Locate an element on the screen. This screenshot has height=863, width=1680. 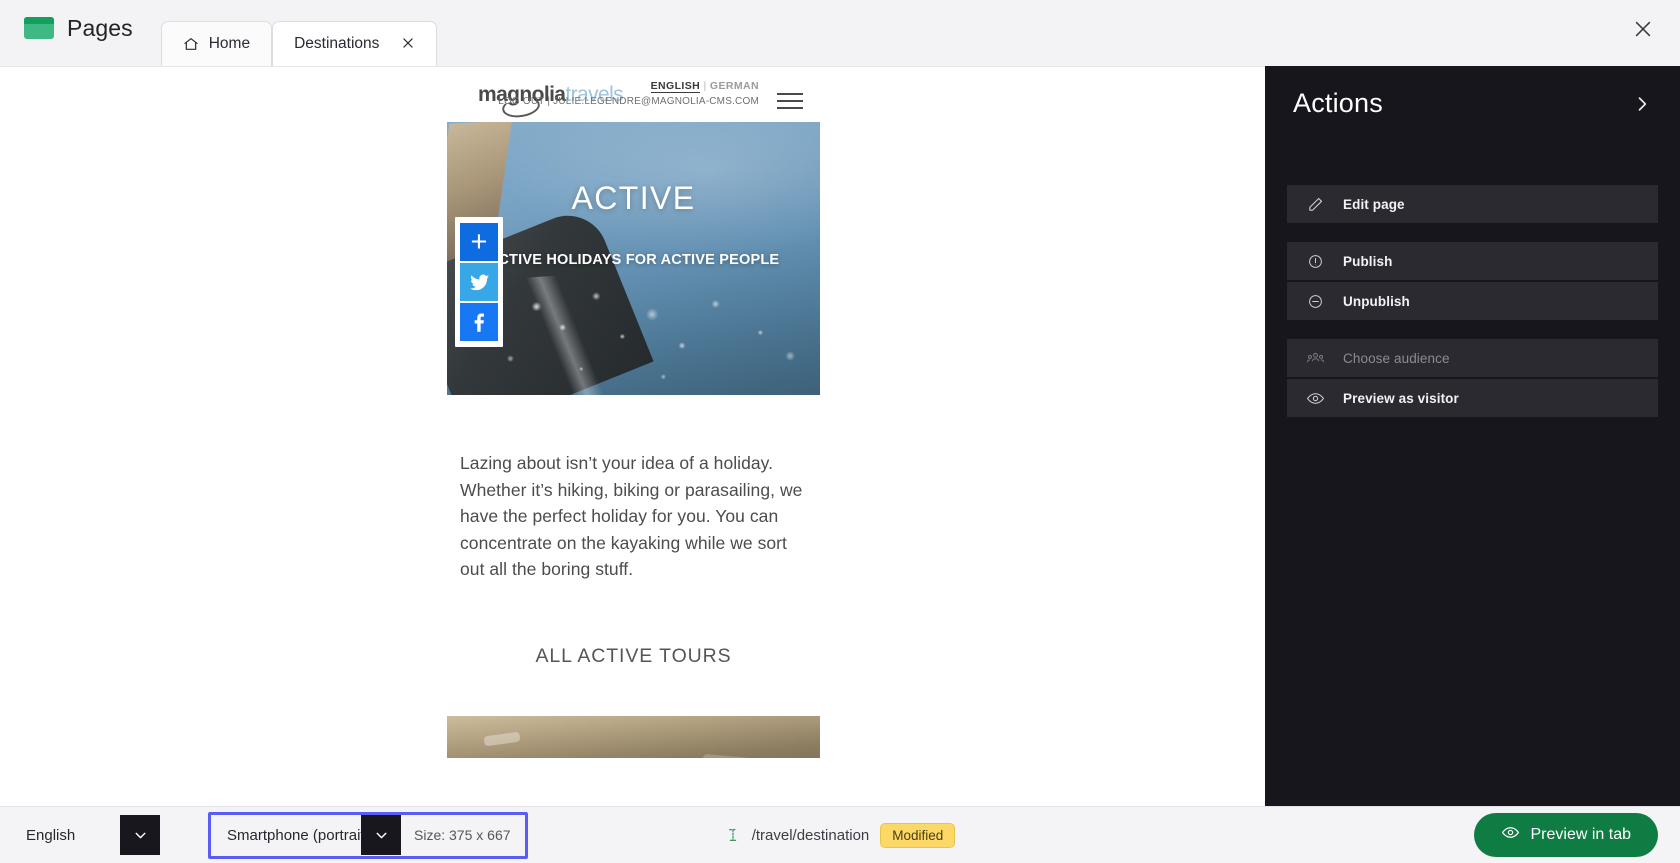
social-share-rail: + is located at coordinates (479, 282).